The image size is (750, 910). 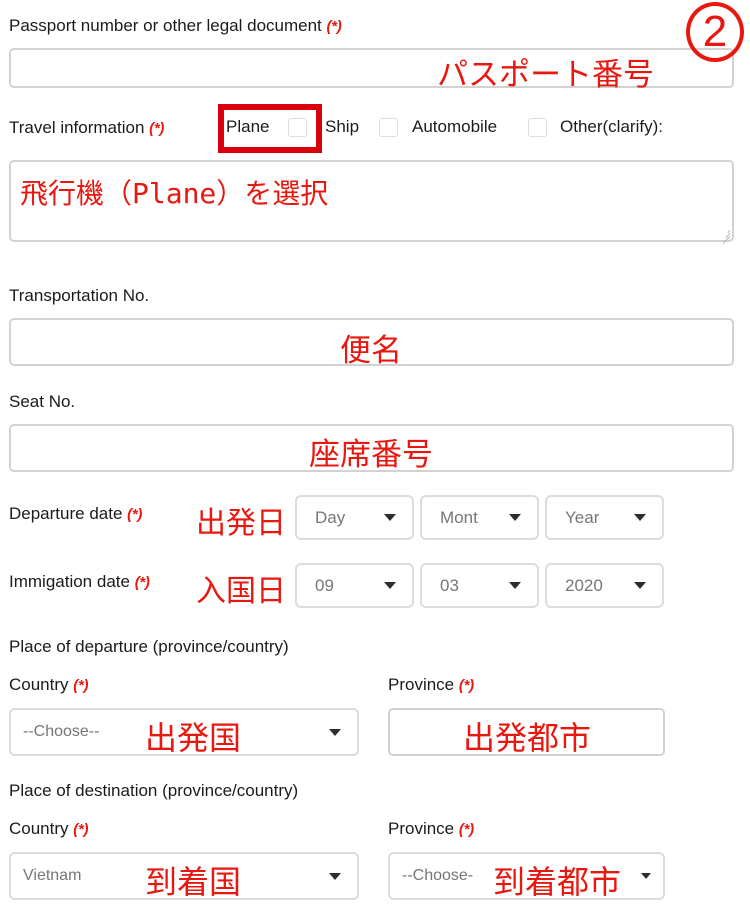 I want to click on departure-province-input, so click(x=526, y=732).